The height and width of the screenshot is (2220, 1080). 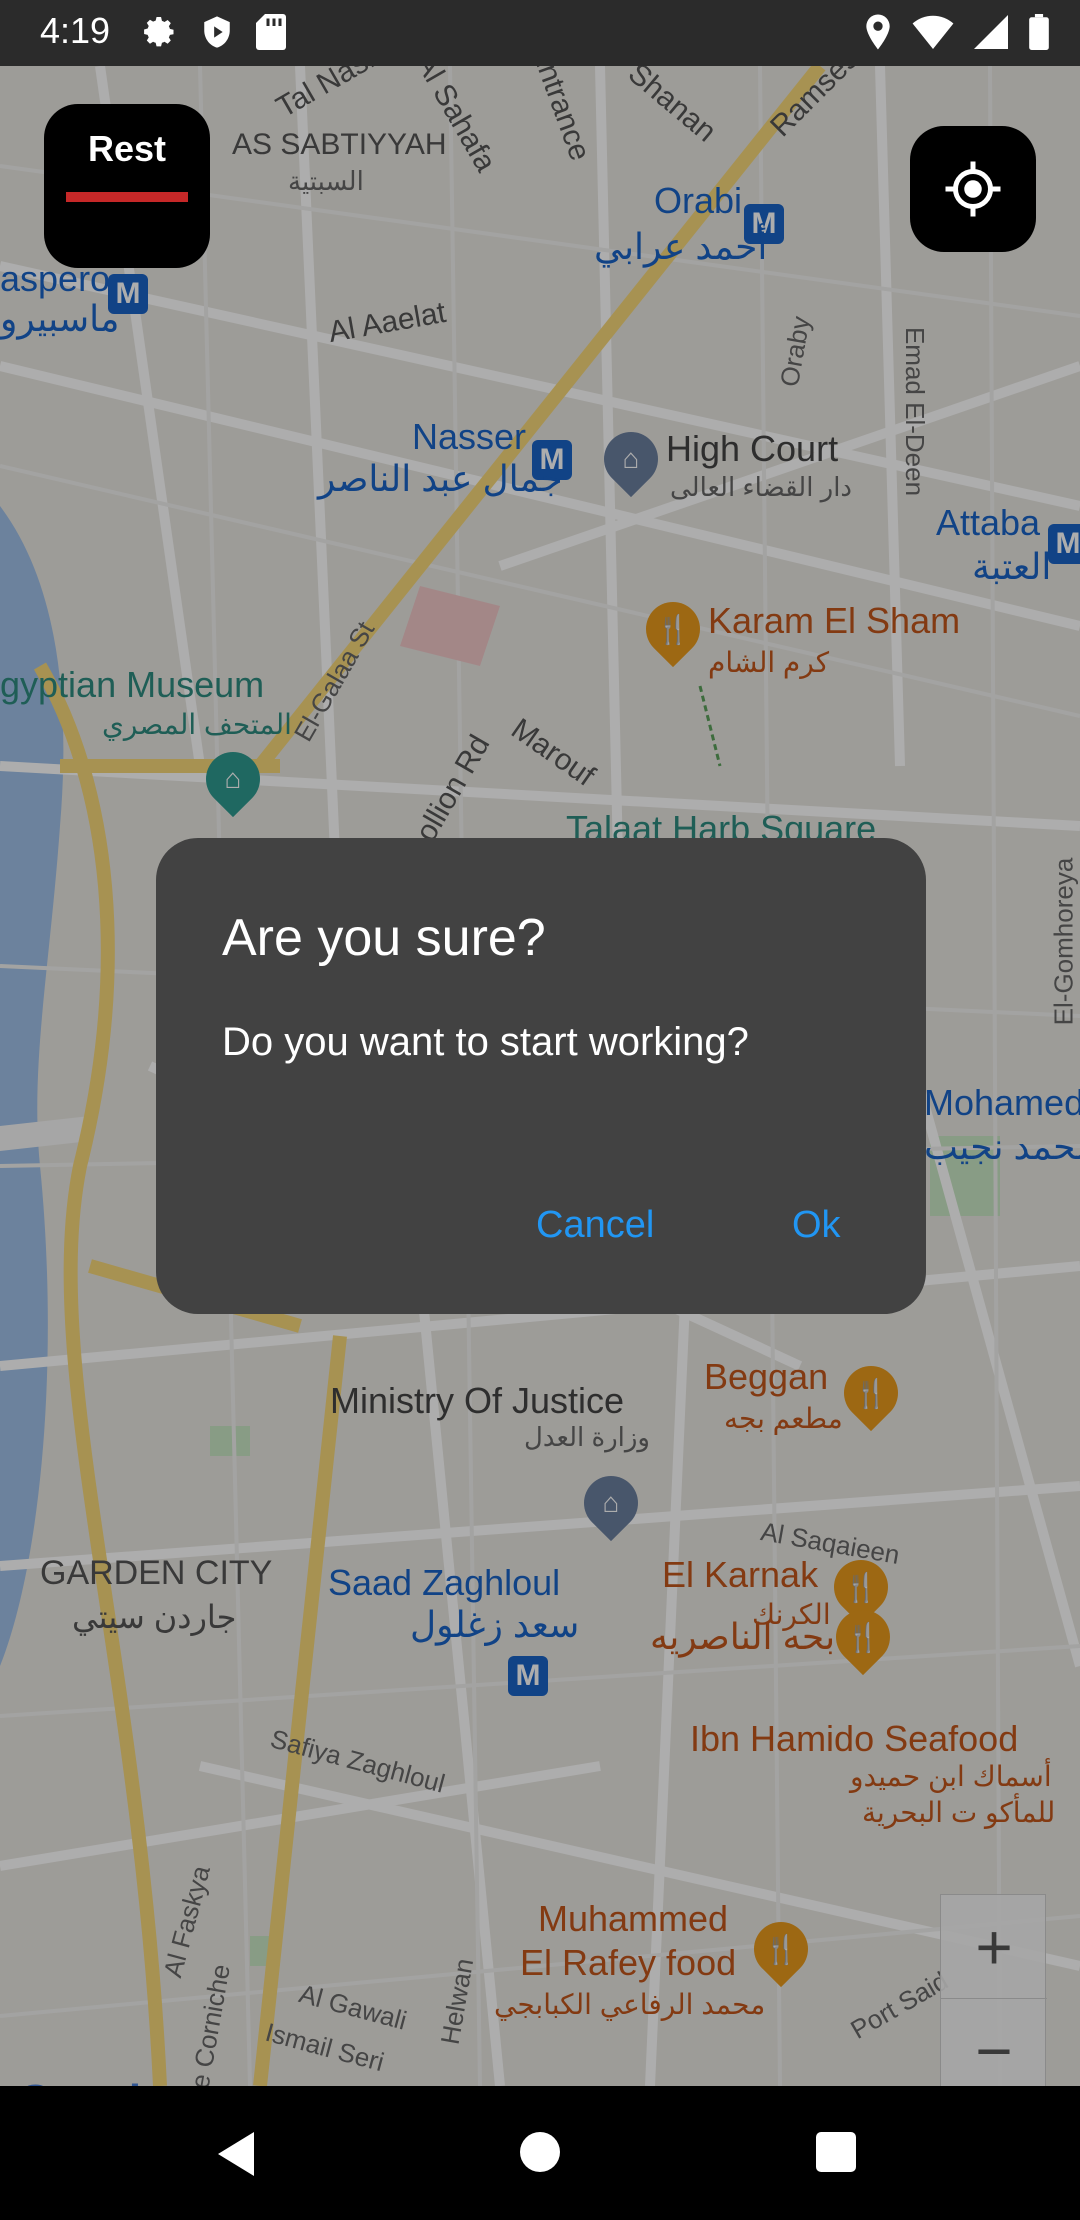 I want to click on cancel-button: Cancel, so click(x=595, y=1225).